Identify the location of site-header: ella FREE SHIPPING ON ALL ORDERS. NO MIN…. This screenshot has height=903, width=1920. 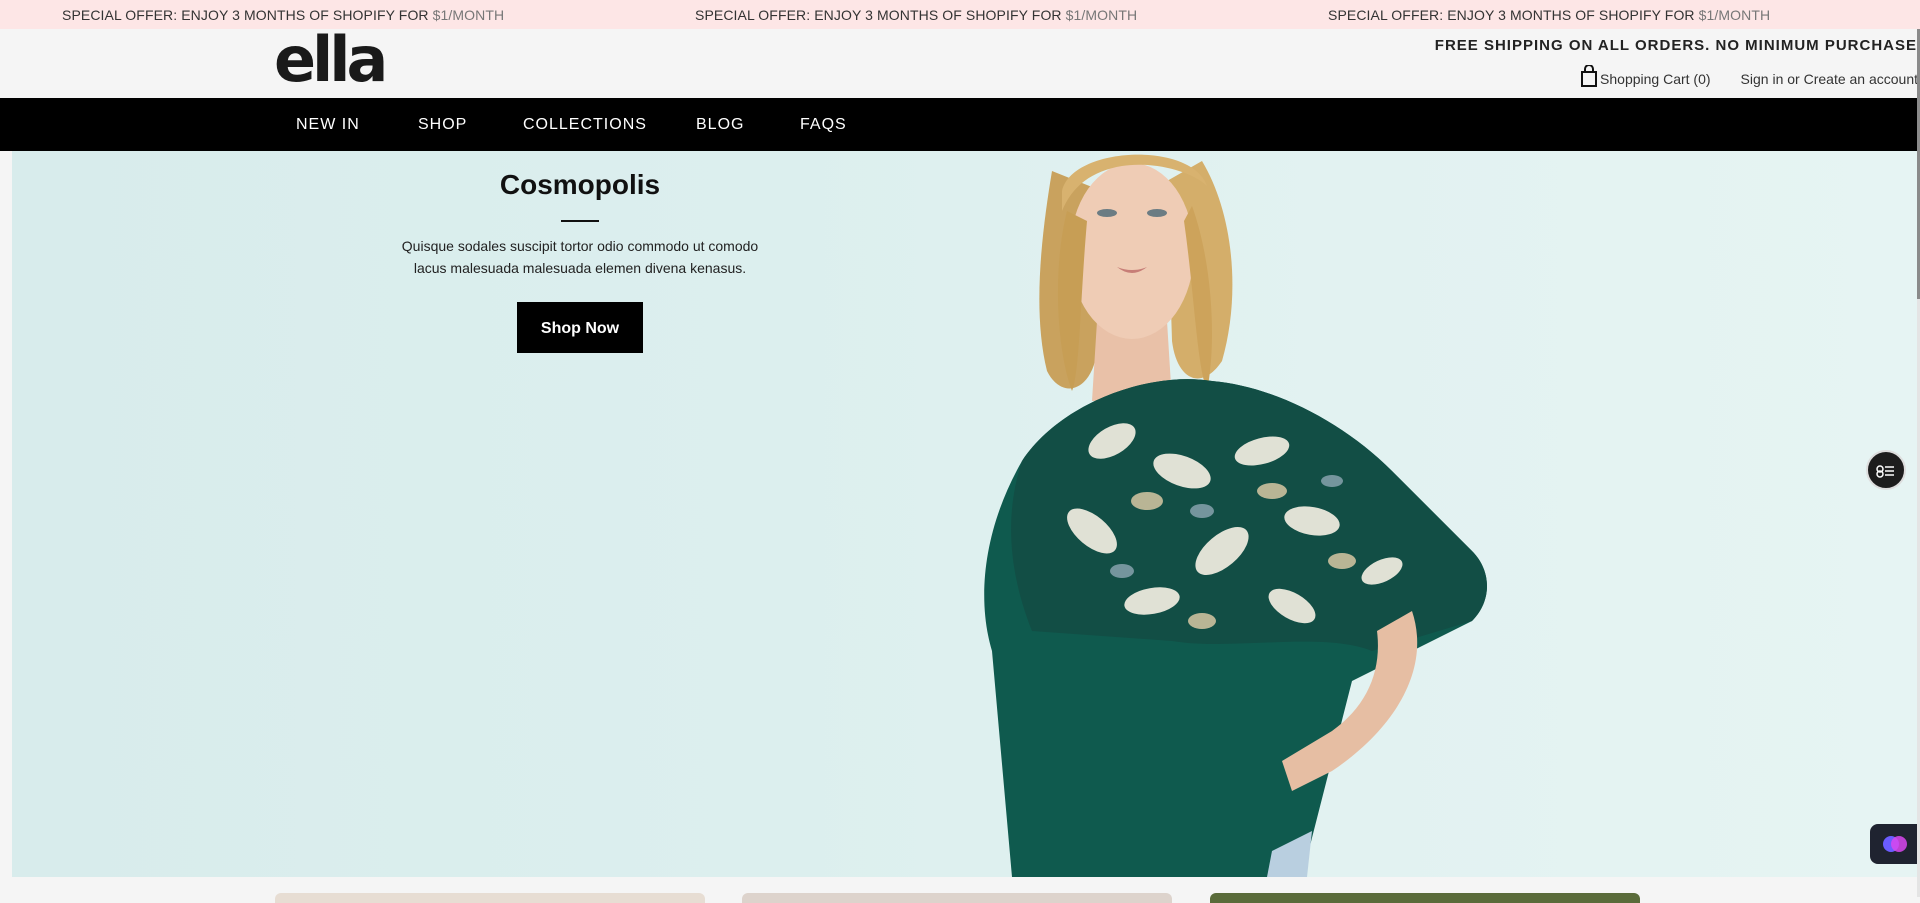
(960, 63).